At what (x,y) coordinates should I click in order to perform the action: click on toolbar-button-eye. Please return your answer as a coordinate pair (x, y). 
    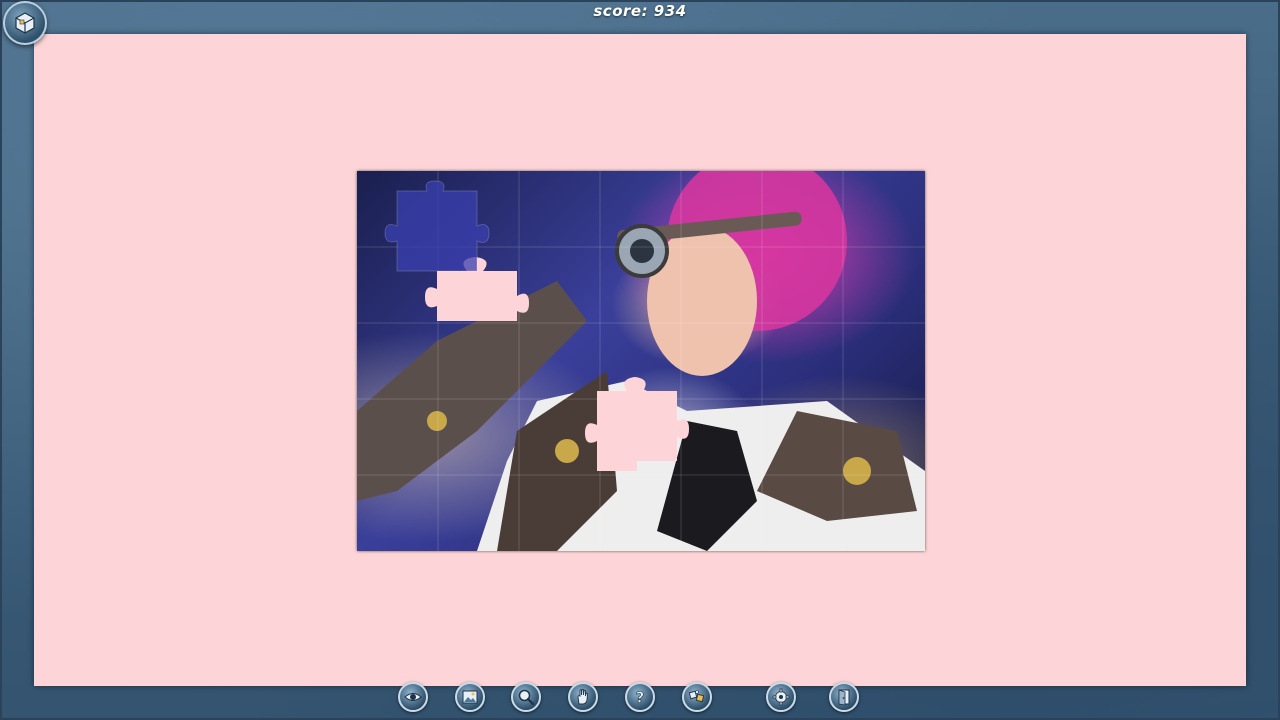
    Looking at the image, I should click on (413, 697).